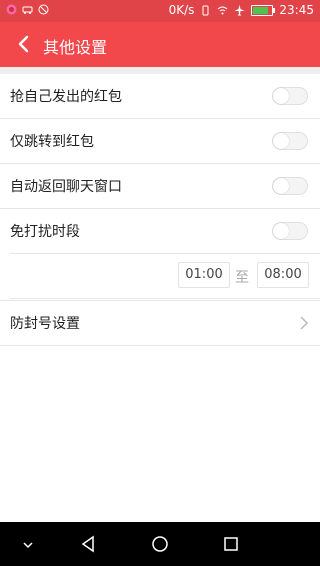 This screenshot has height=566, width=320. I want to click on chevron-left-icon, so click(24, 44).